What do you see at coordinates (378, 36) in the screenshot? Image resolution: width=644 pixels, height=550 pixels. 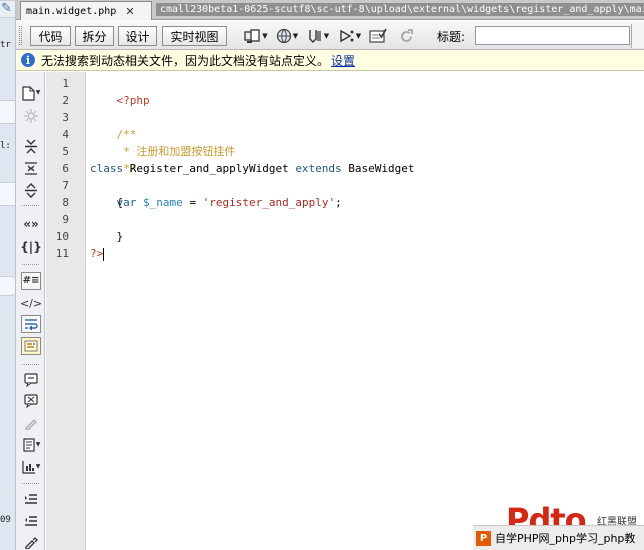 I see `validate-icon` at bounding box center [378, 36].